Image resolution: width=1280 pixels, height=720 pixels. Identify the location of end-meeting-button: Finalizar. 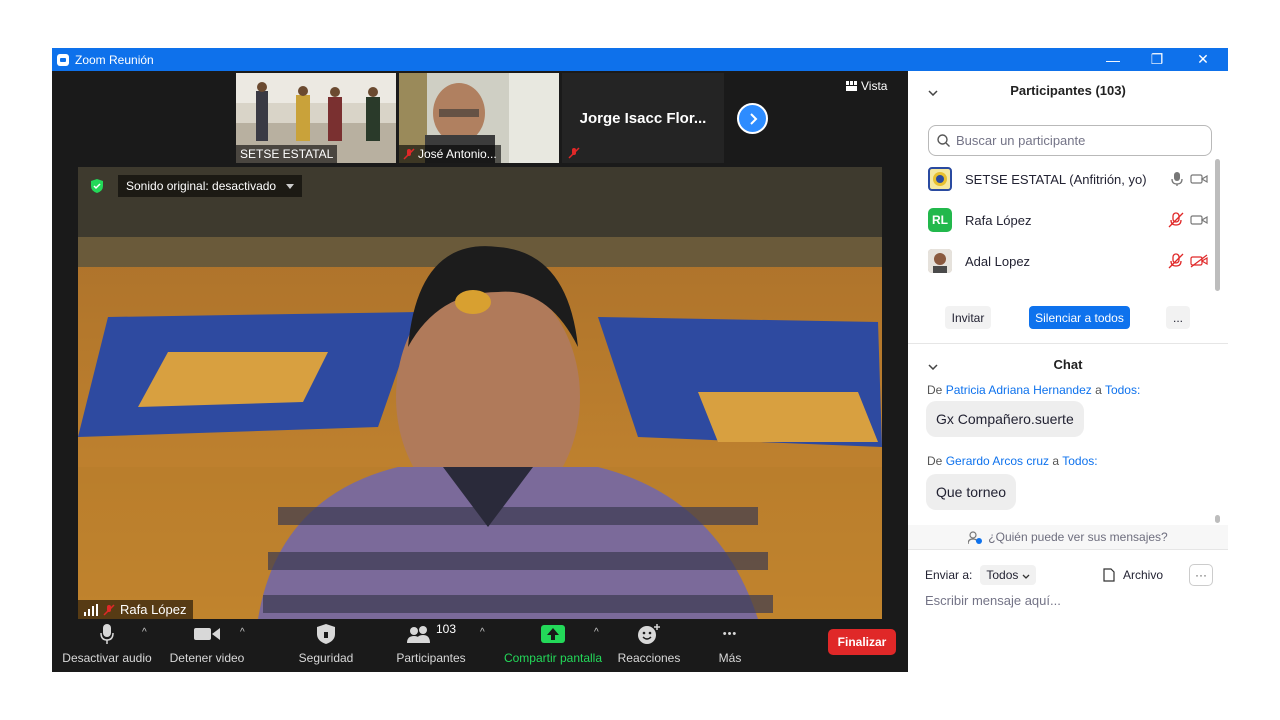
(862, 642).